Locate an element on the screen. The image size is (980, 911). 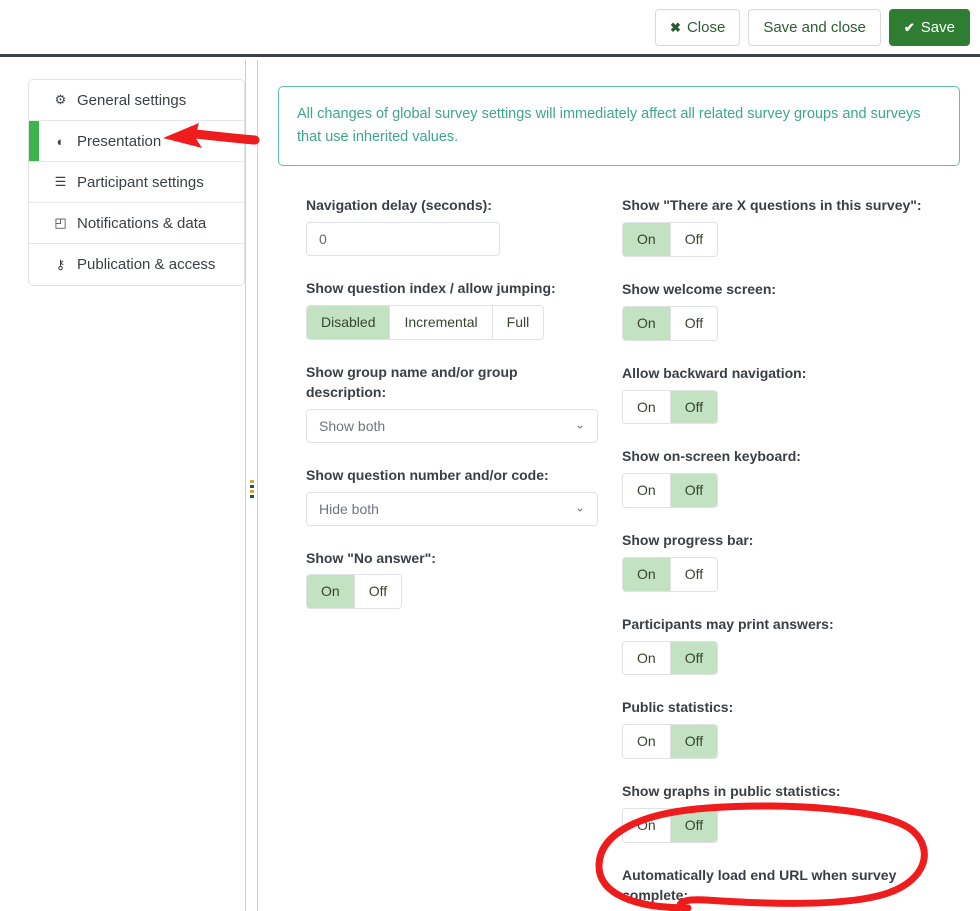
sidebar-item-notifications-data: ◰ Notifications & data is located at coordinates (136, 223).